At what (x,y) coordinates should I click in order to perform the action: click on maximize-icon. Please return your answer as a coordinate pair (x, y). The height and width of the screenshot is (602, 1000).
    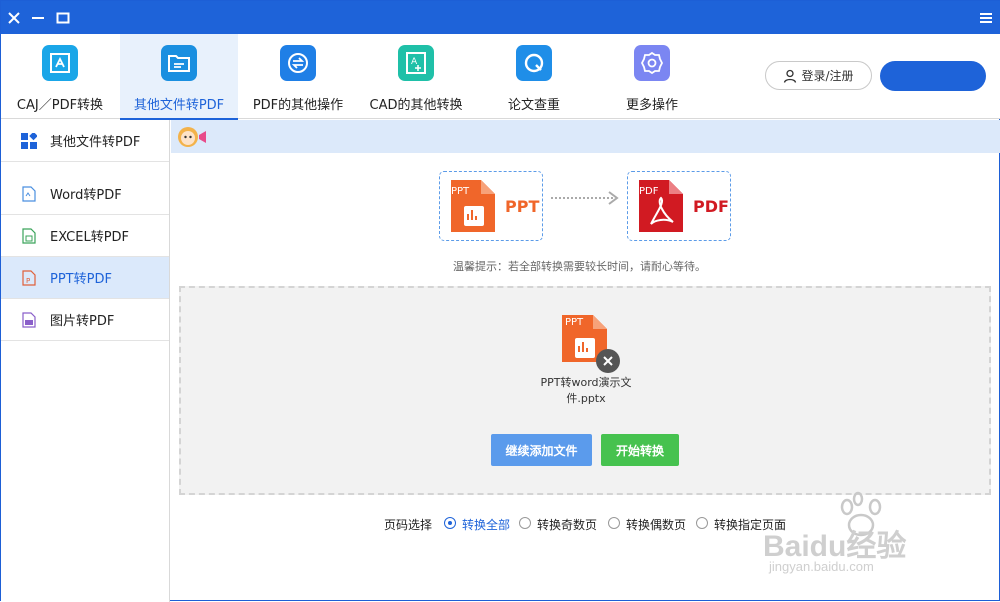
    Looking at the image, I should click on (63, 17).